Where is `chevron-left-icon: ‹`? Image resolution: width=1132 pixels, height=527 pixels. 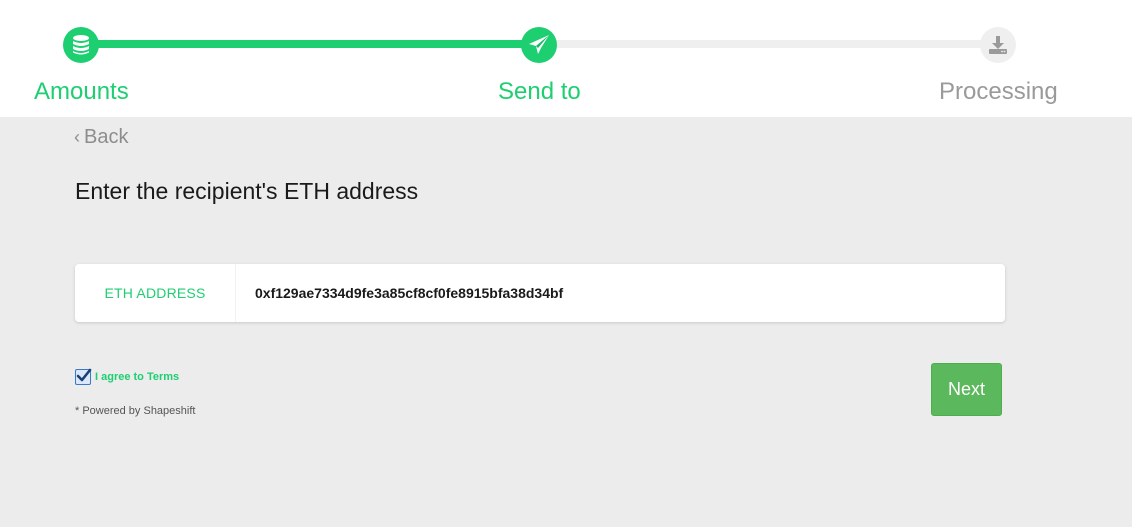
chevron-left-icon: ‹ is located at coordinates (77, 137).